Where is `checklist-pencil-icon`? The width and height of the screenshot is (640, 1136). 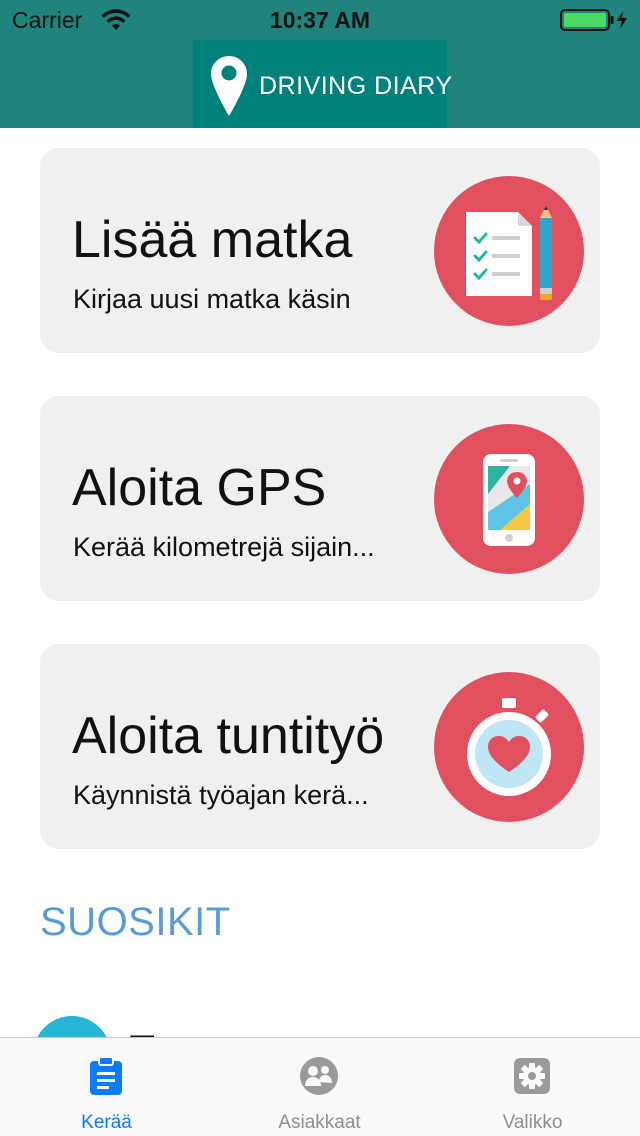 checklist-pencil-icon is located at coordinates (509, 251).